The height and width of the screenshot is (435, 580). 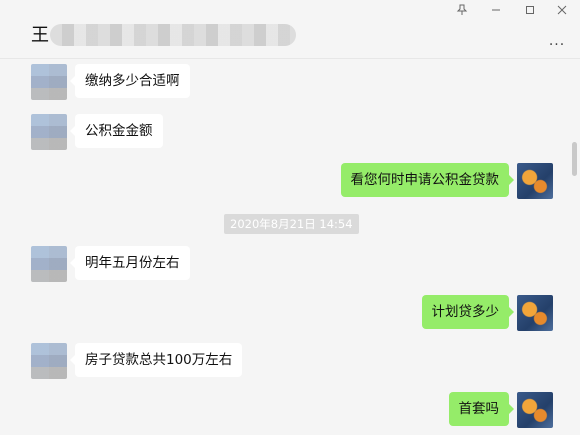 I want to click on title-divider, so click(x=290, y=58).